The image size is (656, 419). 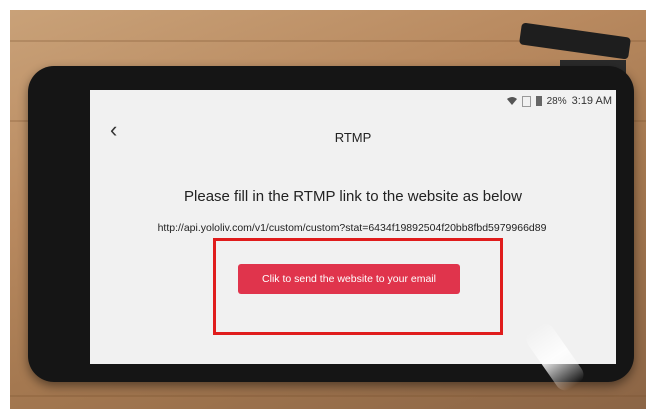 What do you see at coordinates (556, 101) in the screenshot?
I see `battery-percent: 28%` at bounding box center [556, 101].